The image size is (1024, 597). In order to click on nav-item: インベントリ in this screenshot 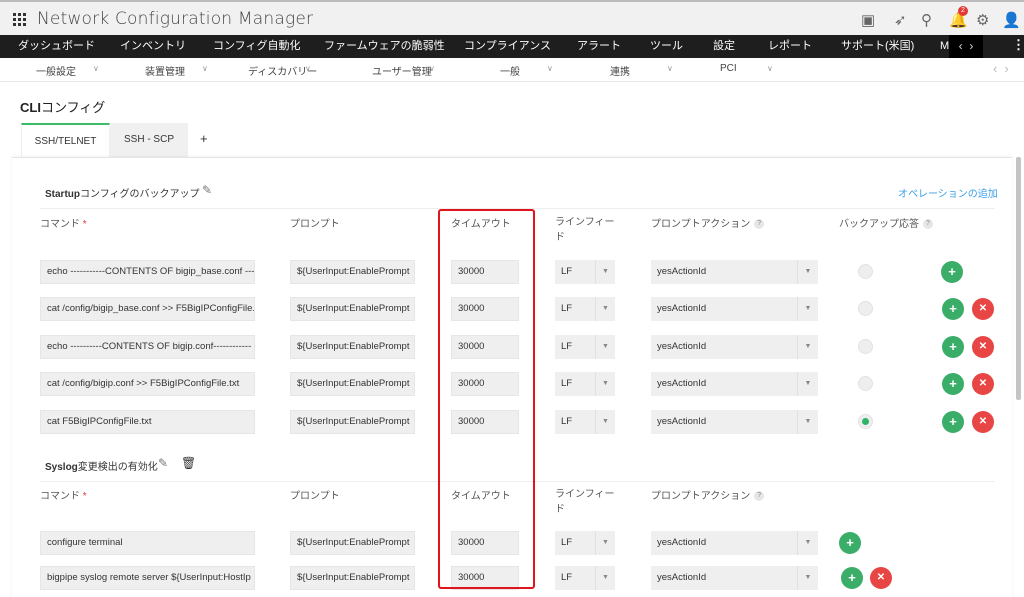, I will do `click(153, 46)`.